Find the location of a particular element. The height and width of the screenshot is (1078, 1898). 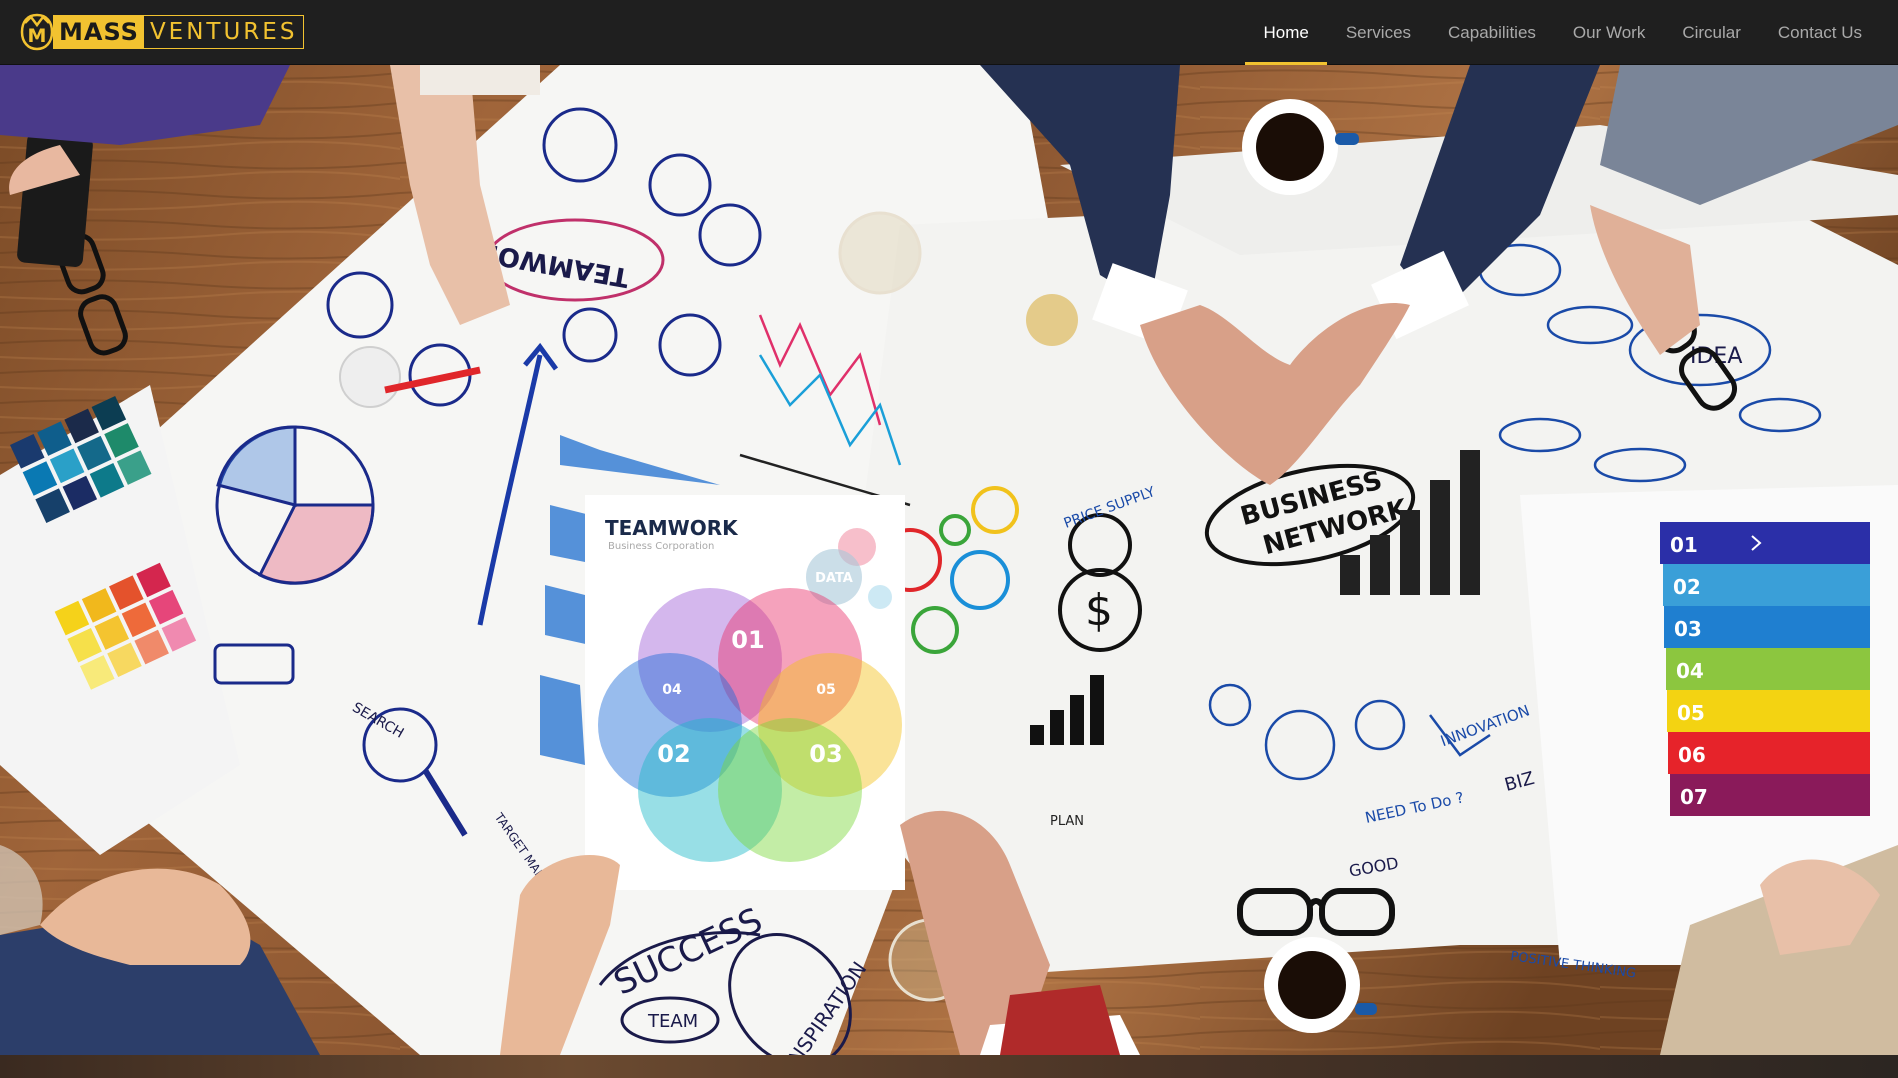

nav-item-contact-us: Contact Us is located at coordinates (1820, 32).